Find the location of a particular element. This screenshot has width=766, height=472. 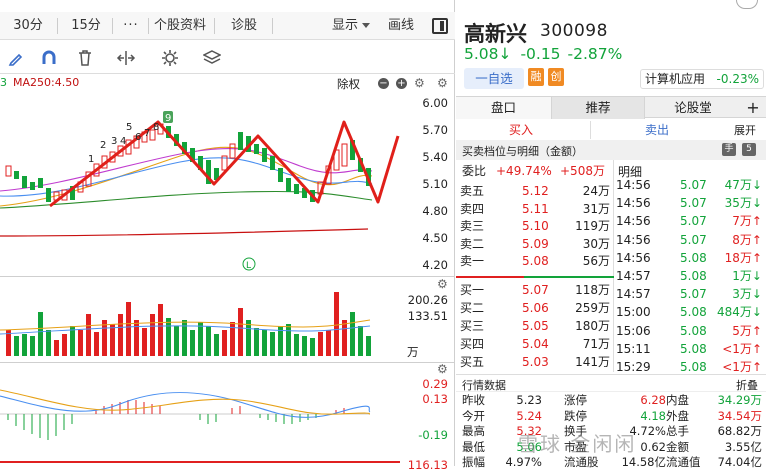

volume-axis-label: 133.51 is located at coordinates (427, 316).